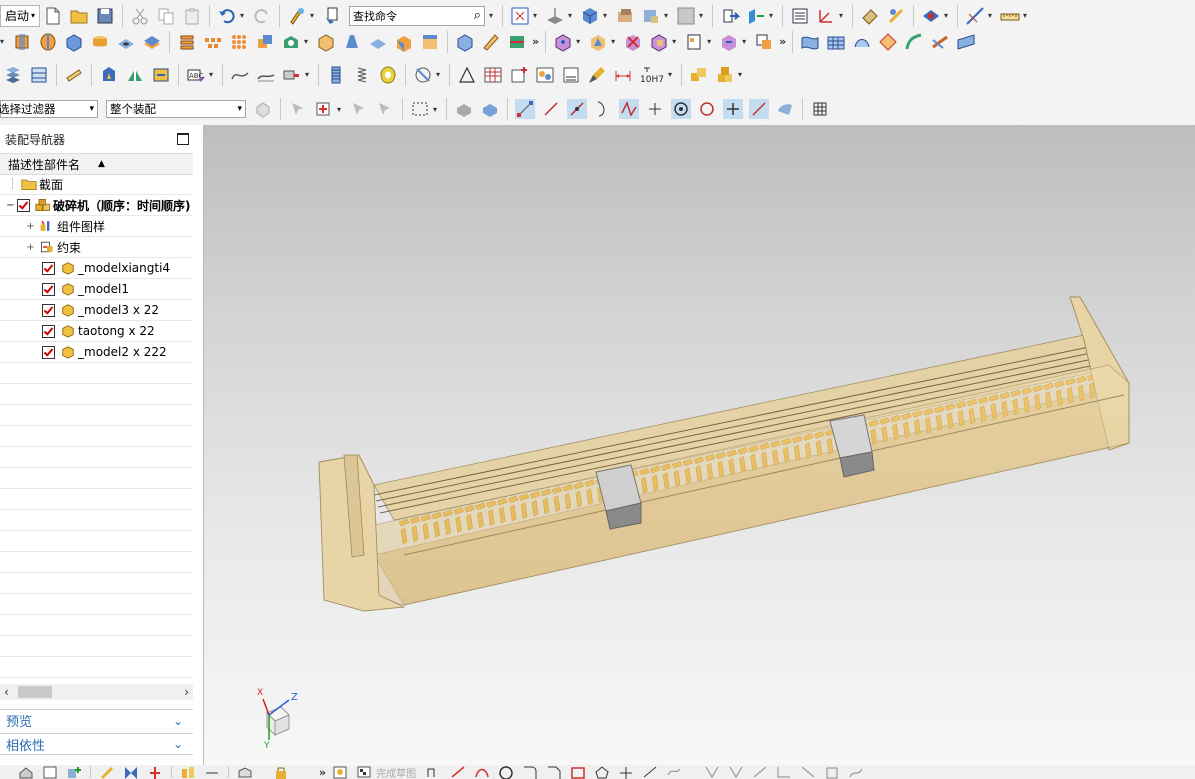  What do you see at coordinates (140, 16) in the screenshot?
I see `cut-icon` at bounding box center [140, 16].